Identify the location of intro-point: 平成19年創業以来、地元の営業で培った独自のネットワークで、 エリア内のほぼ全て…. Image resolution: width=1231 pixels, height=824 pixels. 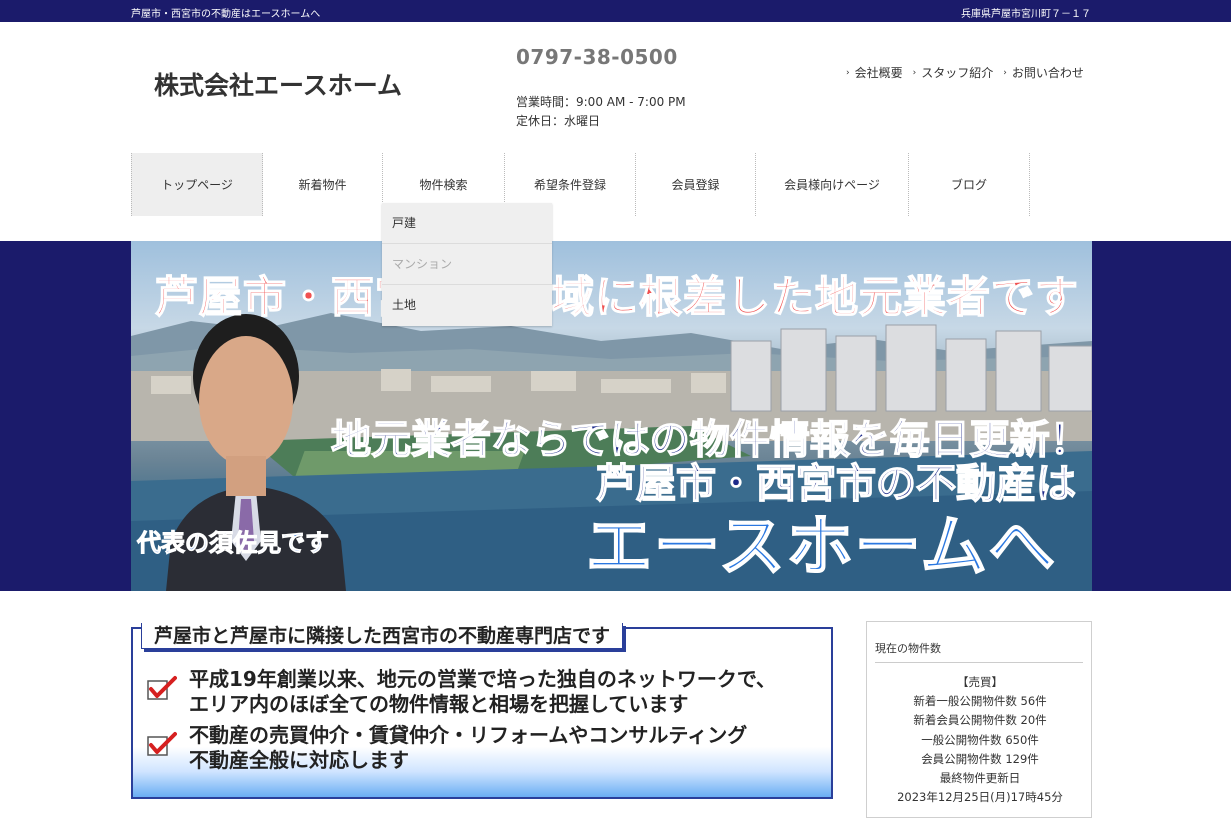
(461, 692).